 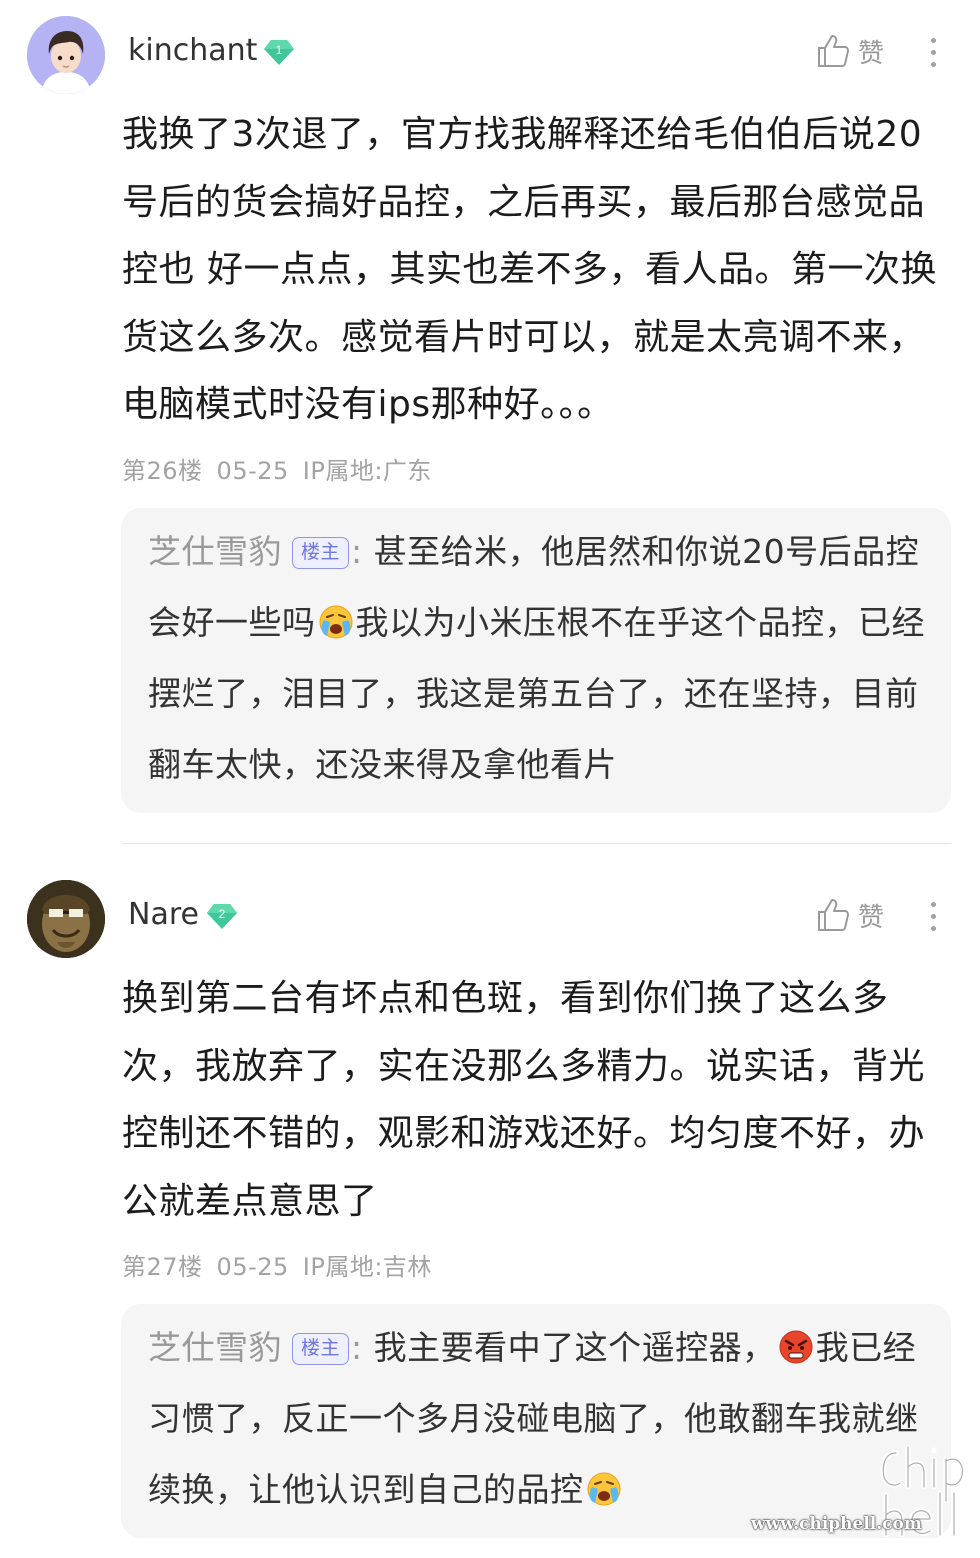 What do you see at coordinates (858, 1492) in the screenshot?
I see `chiphell-watermark: www.chiphell.com` at bounding box center [858, 1492].